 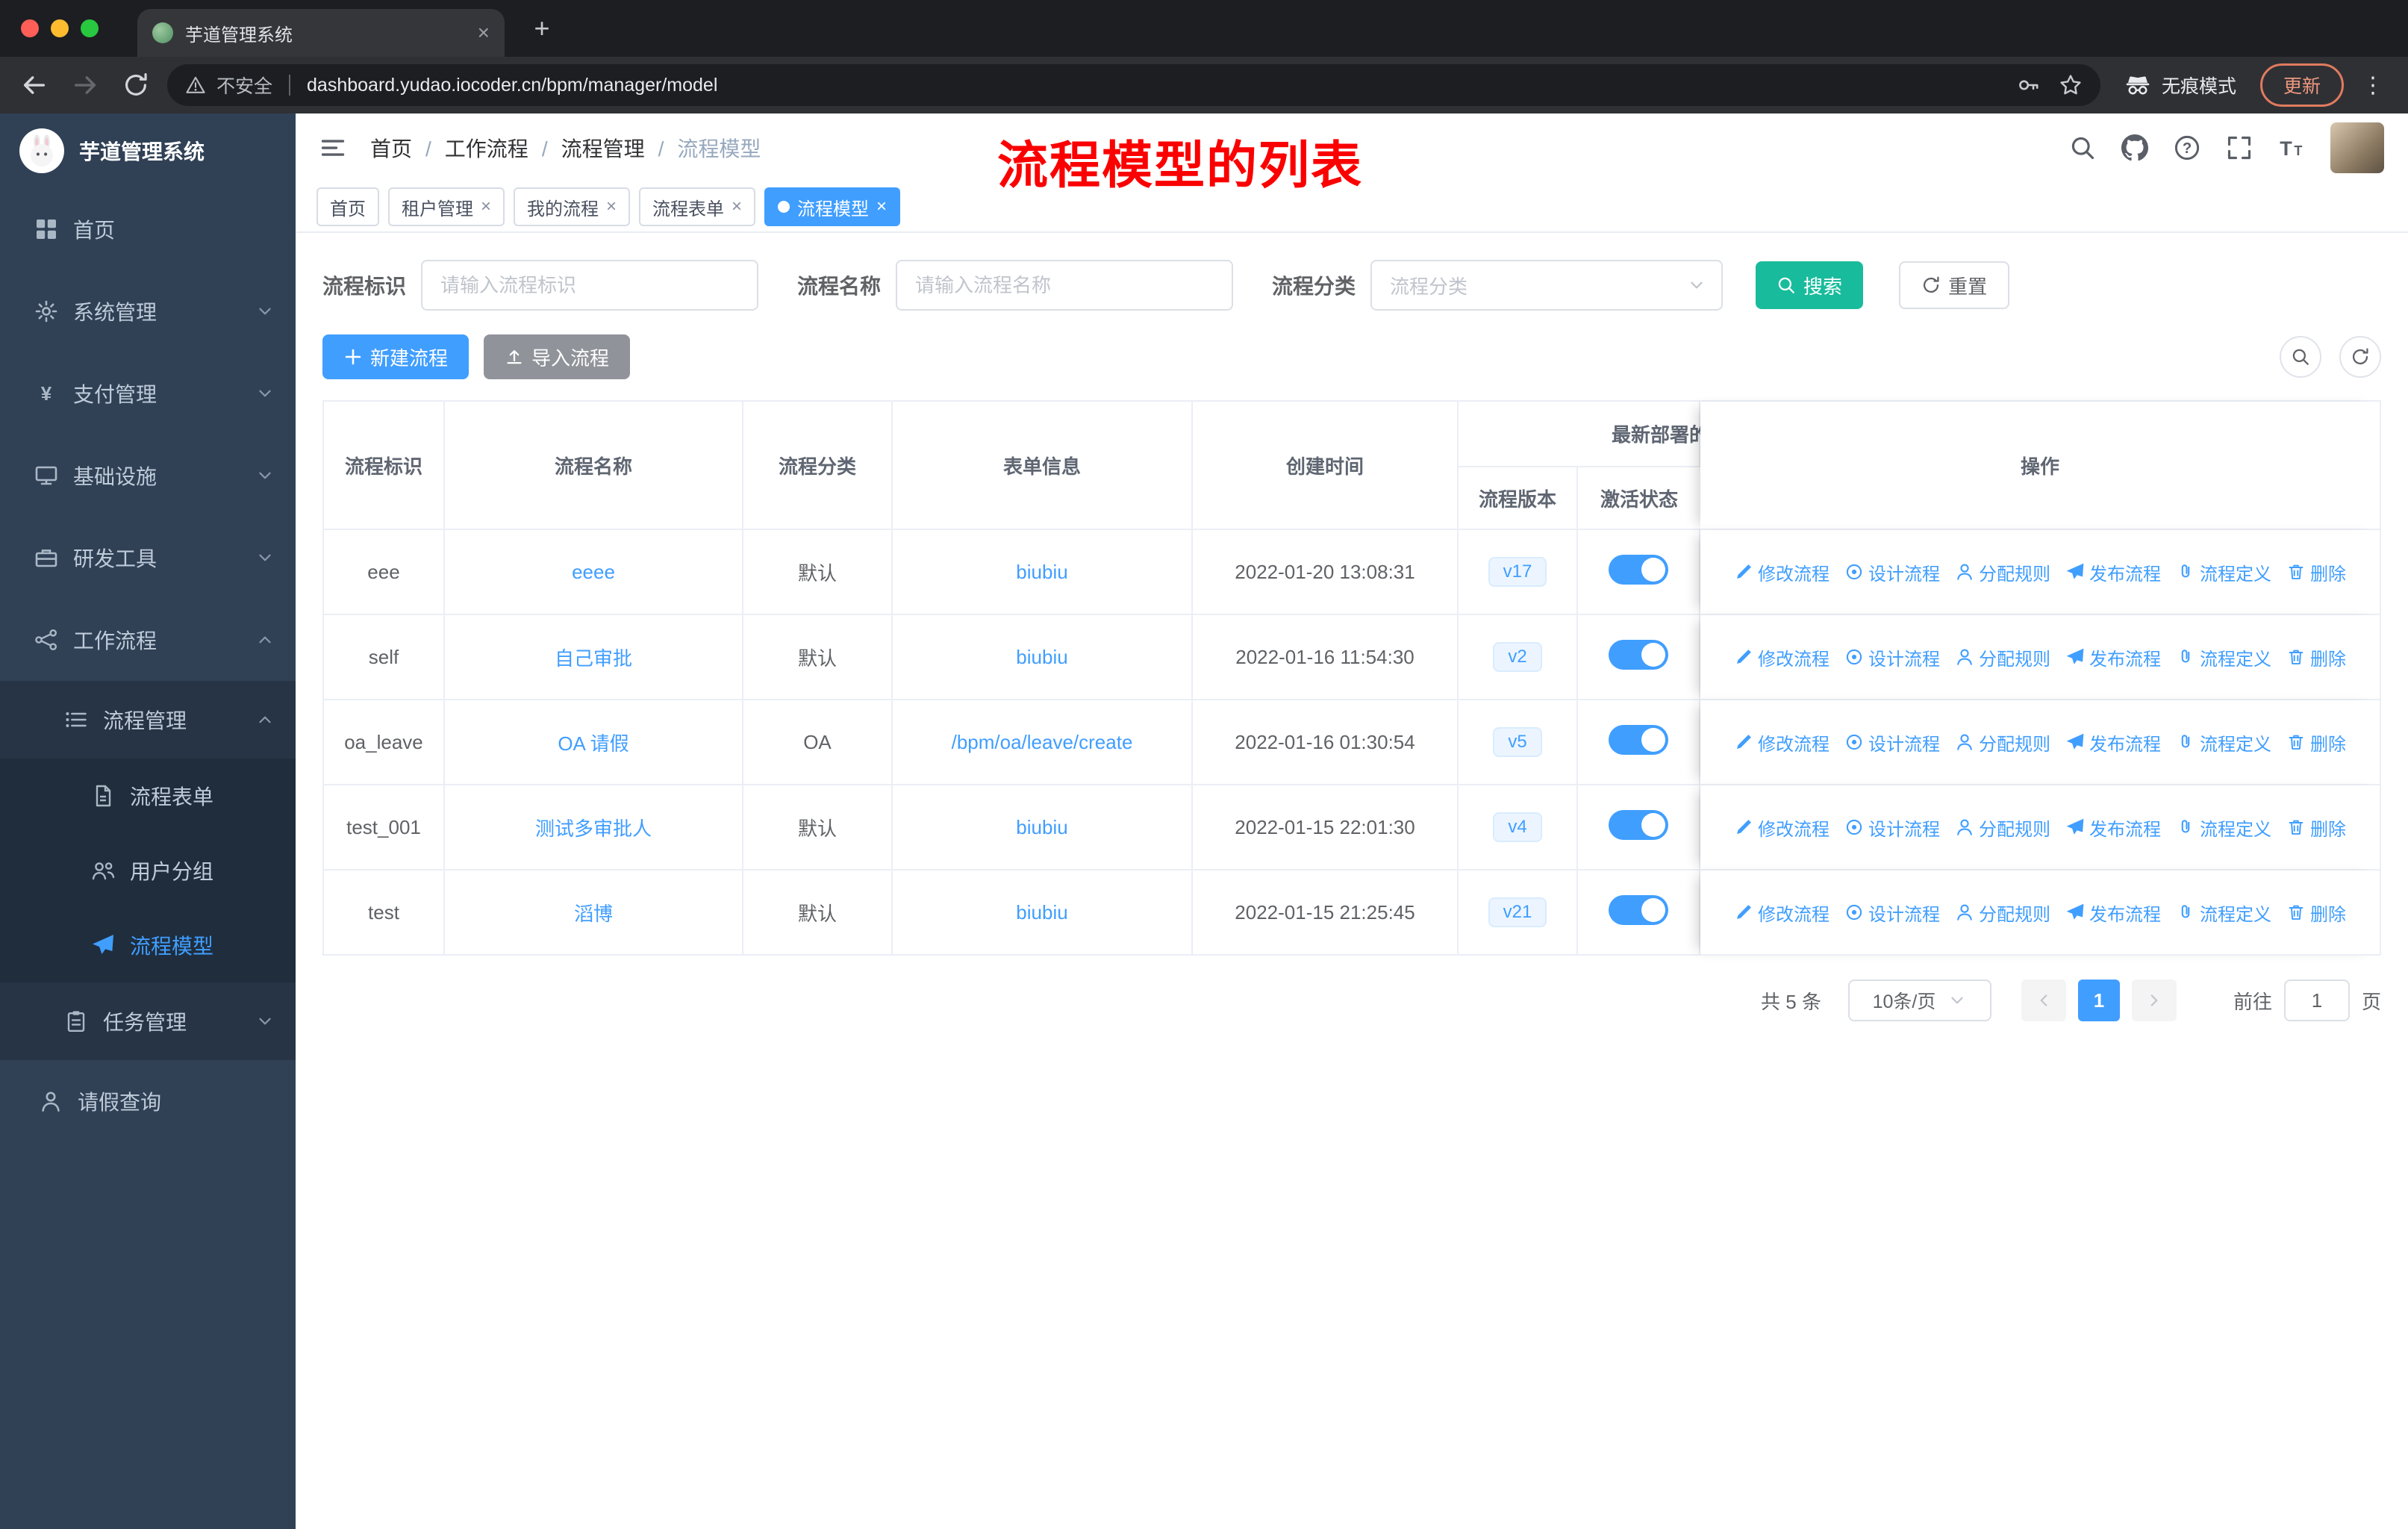 What do you see at coordinates (90, 28) in the screenshot?
I see `maximize-window-button` at bounding box center [90, 28].